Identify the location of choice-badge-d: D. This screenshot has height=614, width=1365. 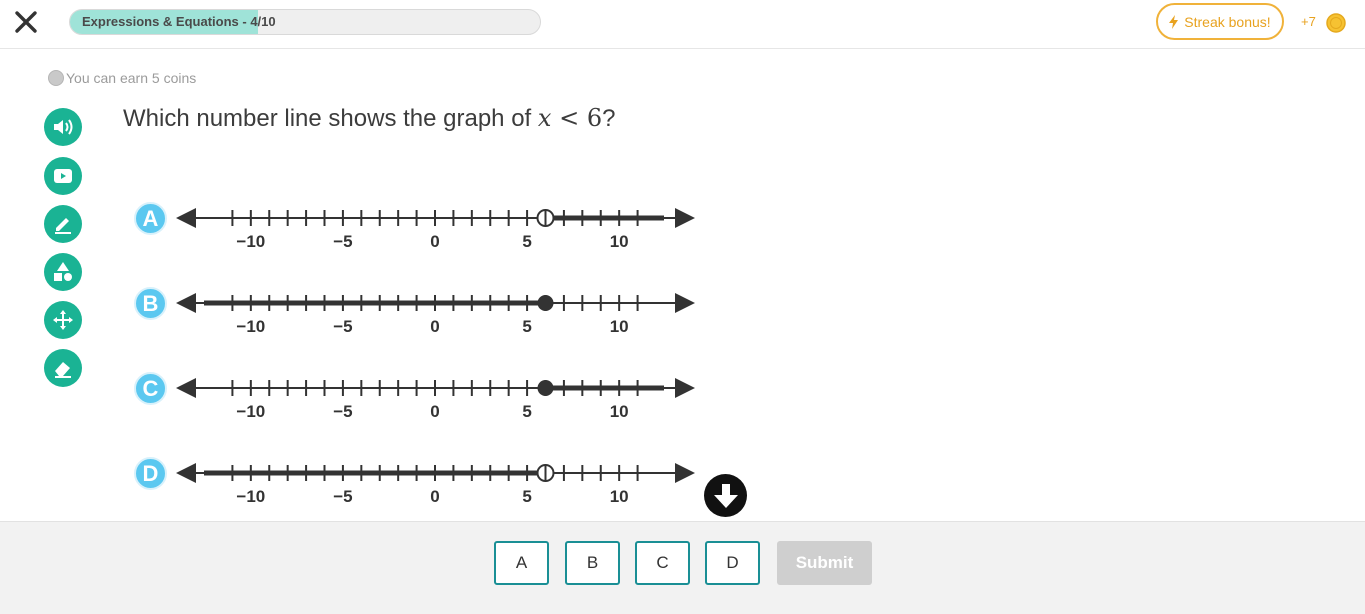
(150, 473).